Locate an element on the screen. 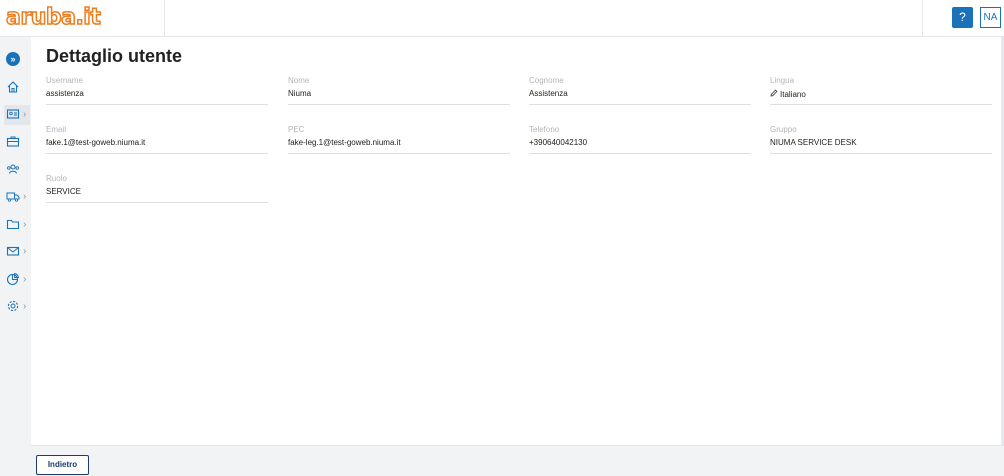 This screenshot has height=476, width=1004. divider is located at coordinates (922, 18).